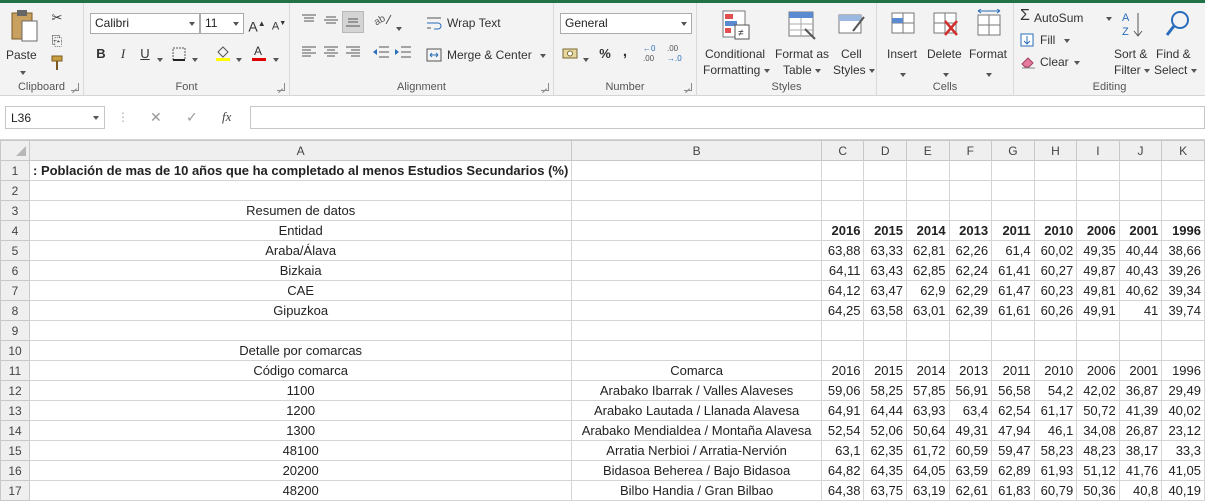 The width and height of the screenshot is (1205, 502). Describe the element at coordinates (300, 250) in the screenshot. I see `cell-a5: Araba/Álava` at that location.